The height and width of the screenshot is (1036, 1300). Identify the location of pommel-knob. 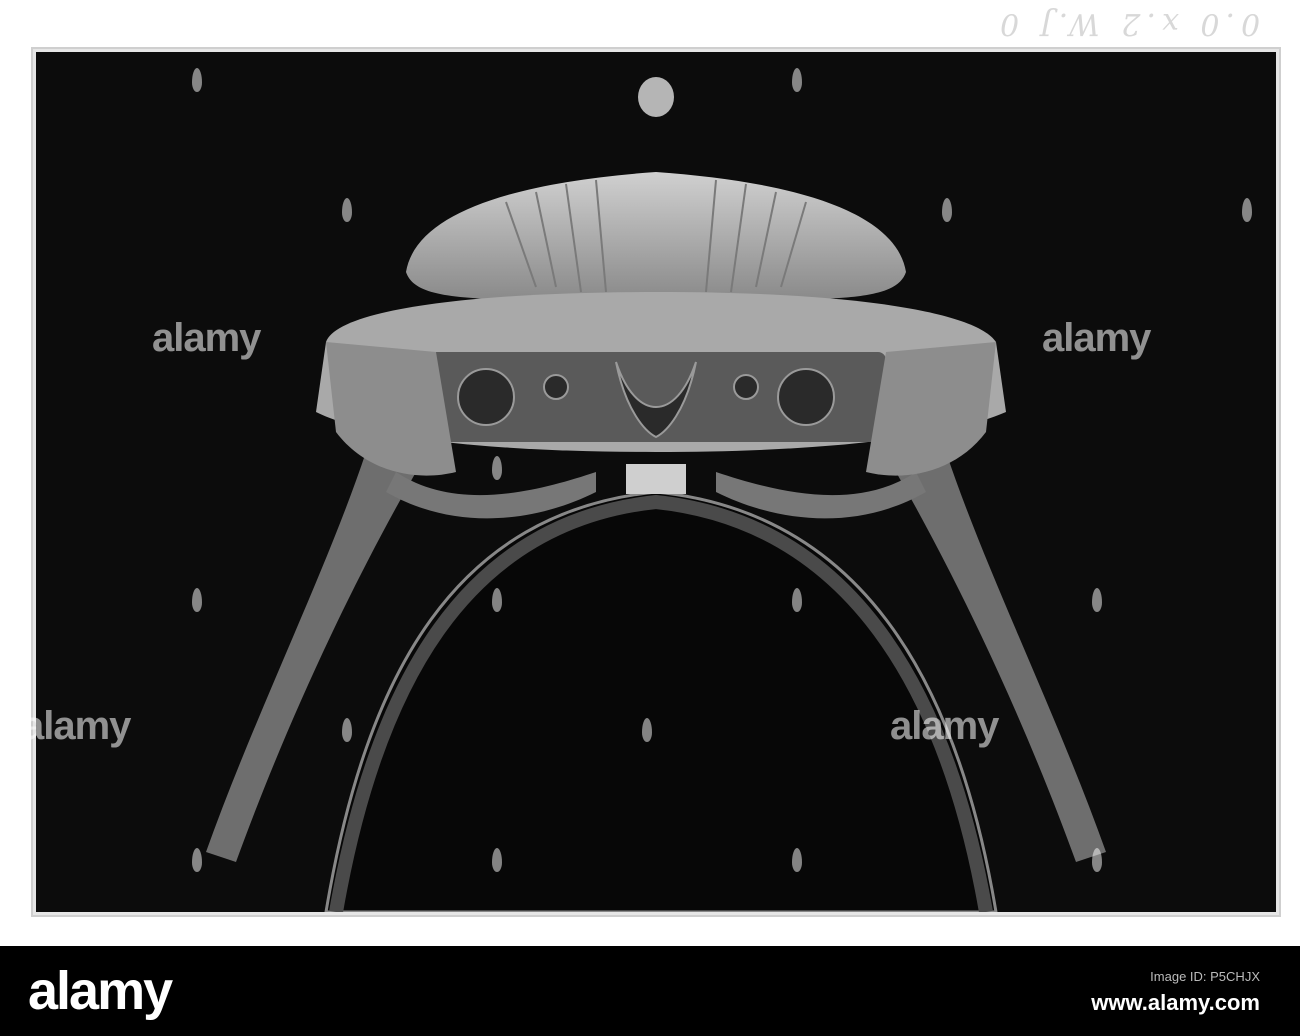
(656, 97).